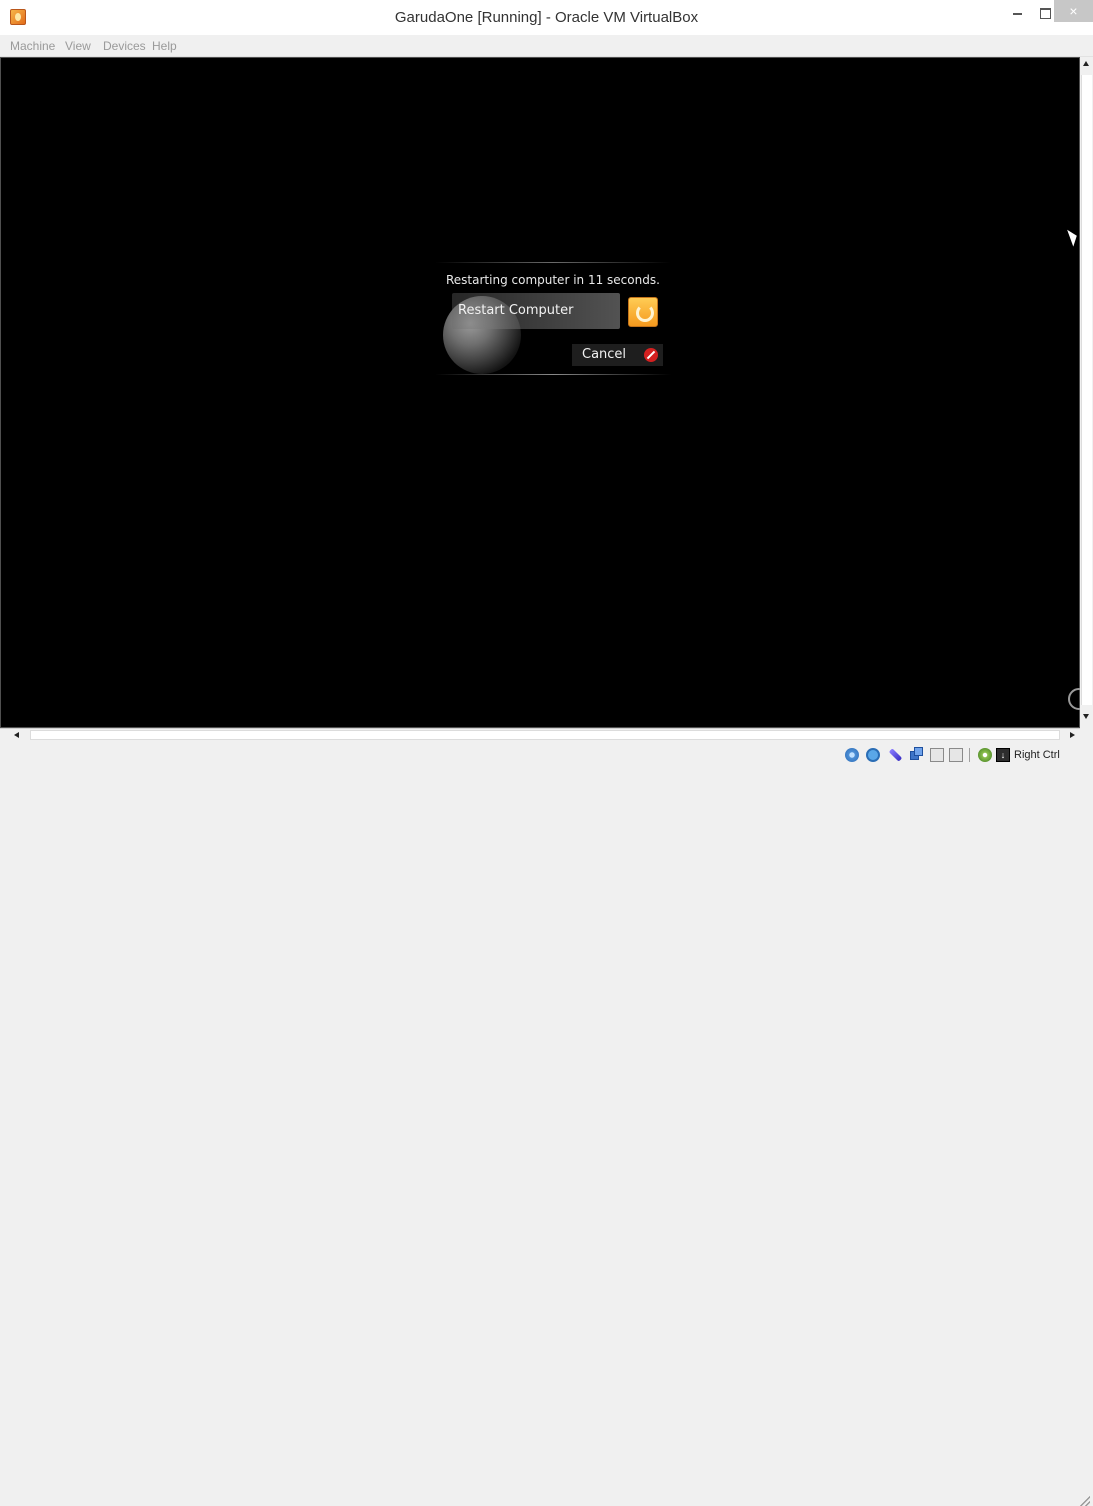  What do you see at coordinates (516, 310) in the screenshot?
I see `restart-computer-label: Restart Computer` at bounding box center [516, 310].